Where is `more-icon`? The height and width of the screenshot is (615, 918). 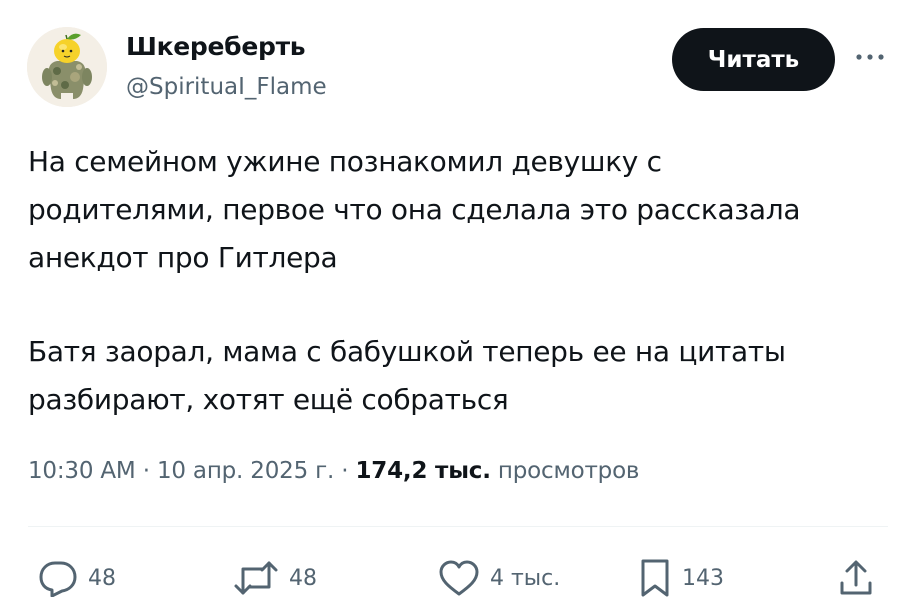
more-icon is located at coordinates (870, 57).